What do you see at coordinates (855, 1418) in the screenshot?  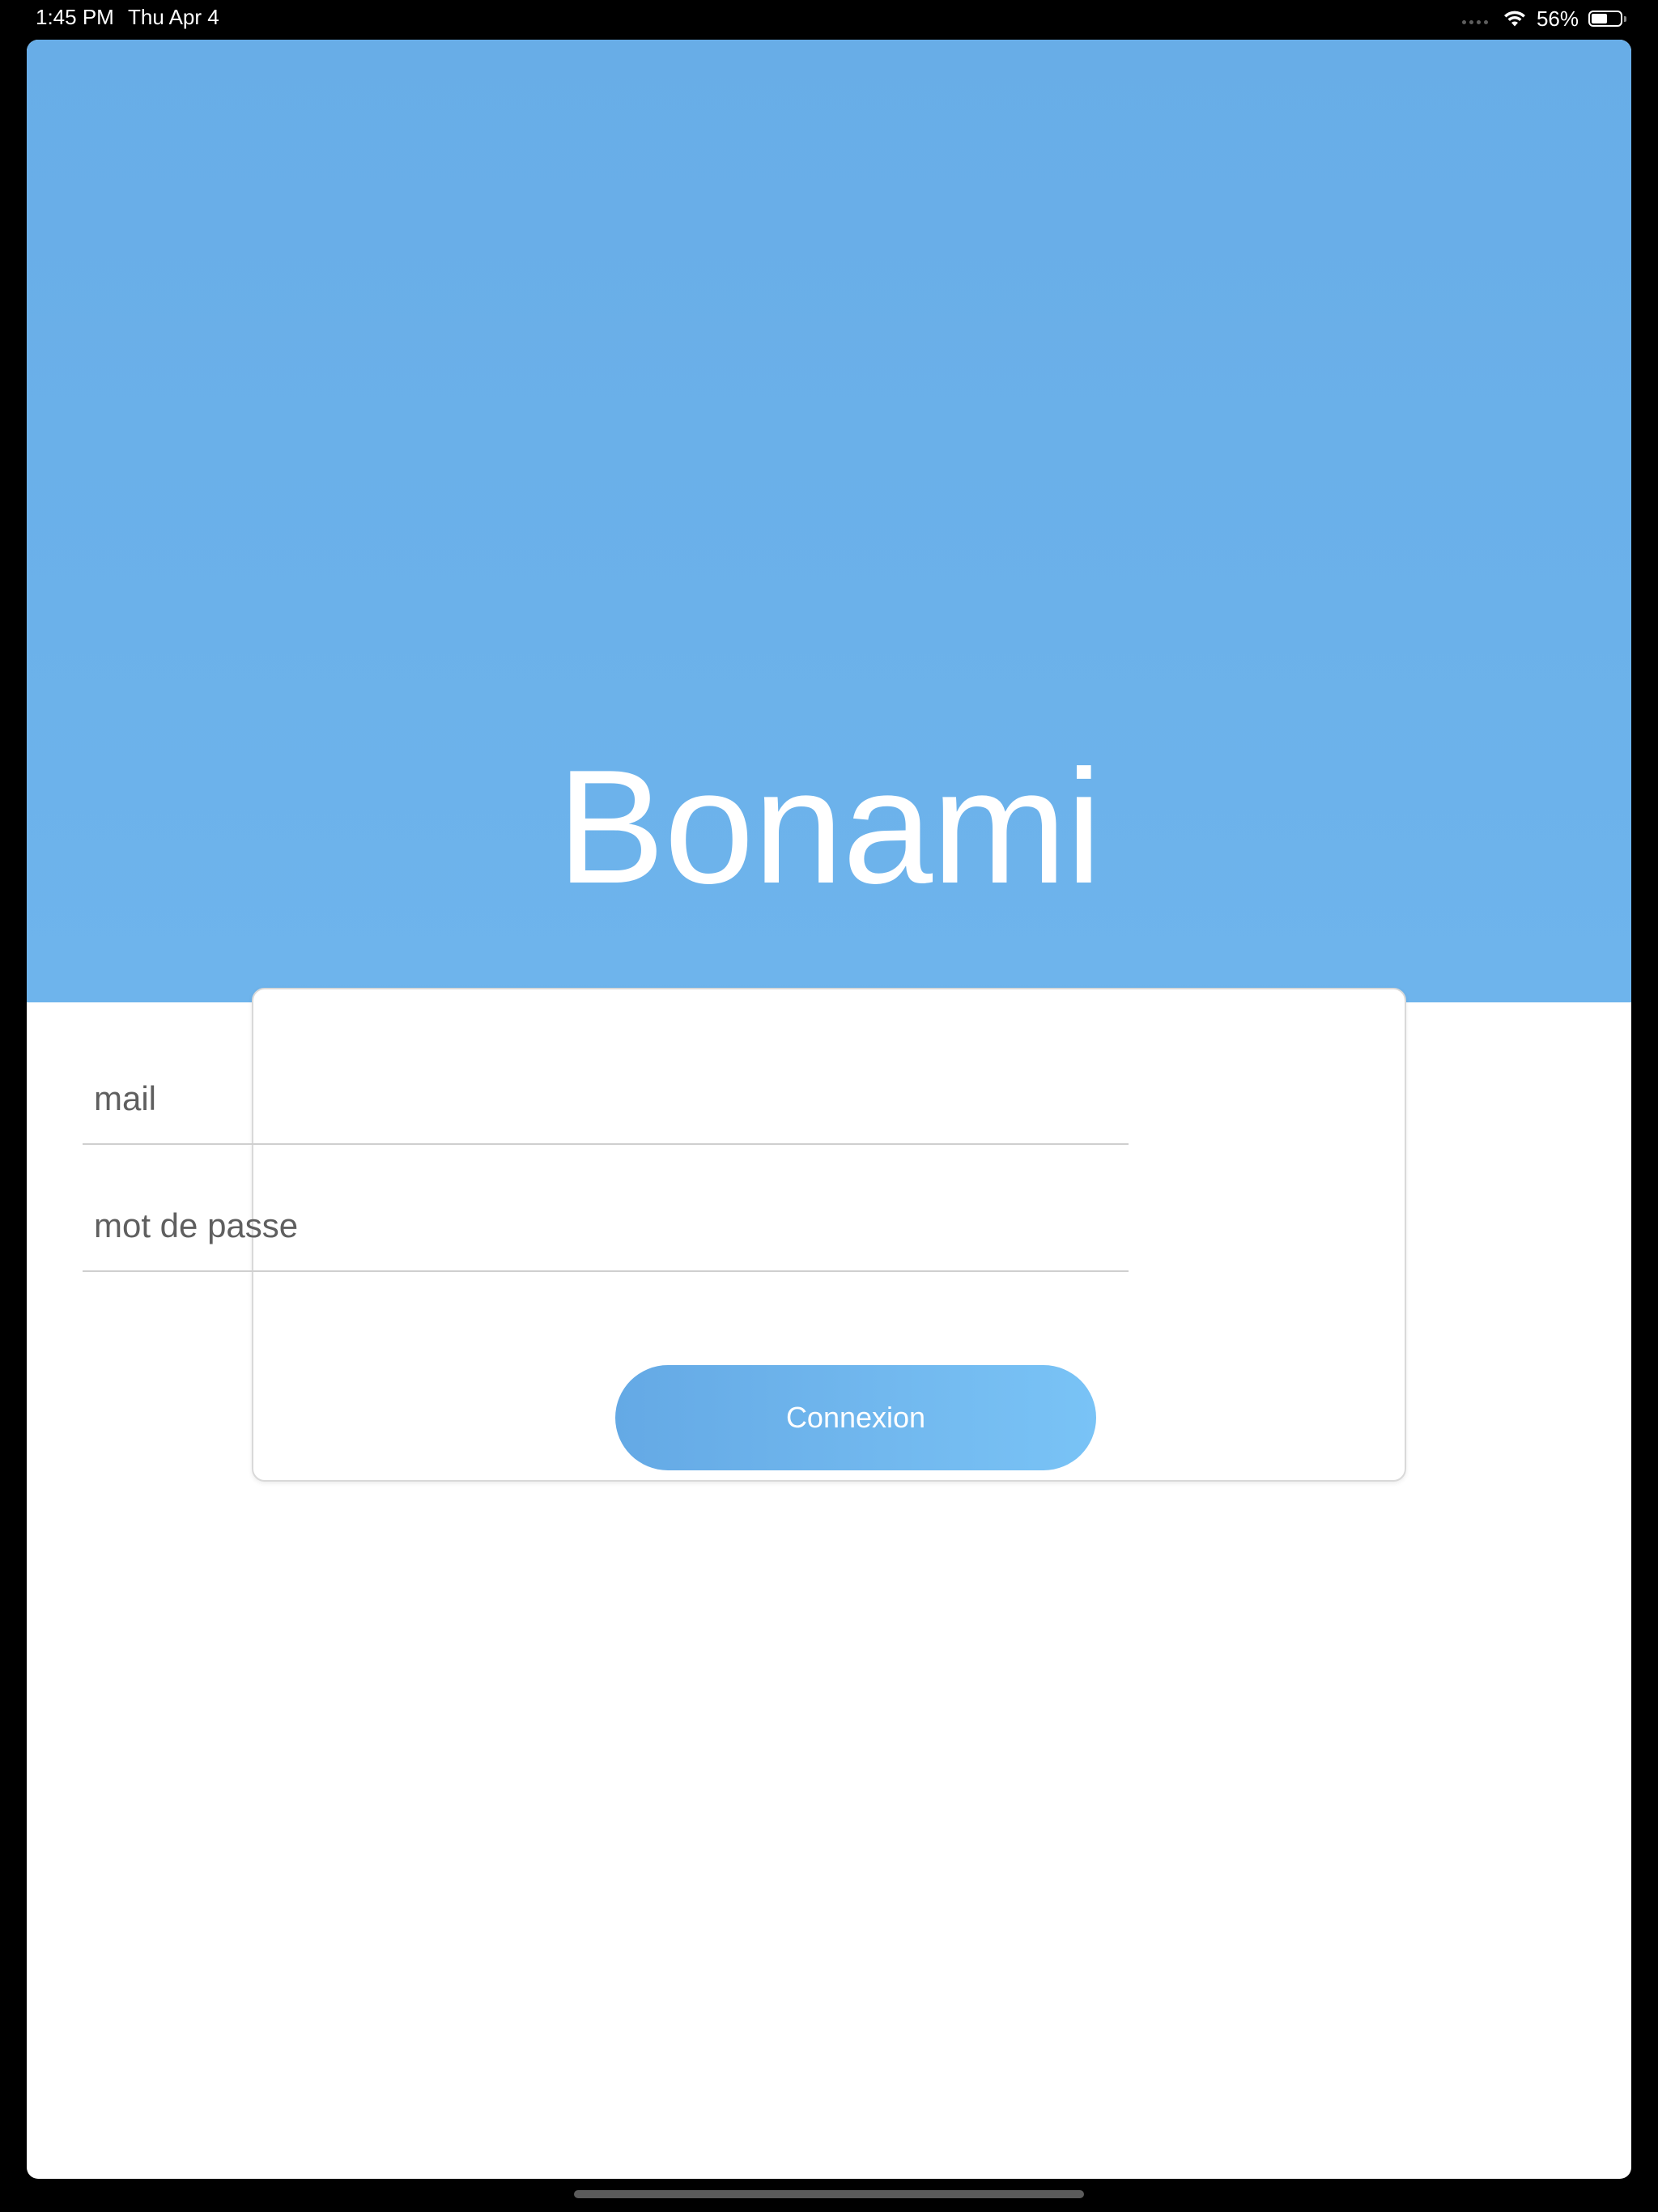 I see `connexion-button: Connexion` at bounding box center [855, 1418].